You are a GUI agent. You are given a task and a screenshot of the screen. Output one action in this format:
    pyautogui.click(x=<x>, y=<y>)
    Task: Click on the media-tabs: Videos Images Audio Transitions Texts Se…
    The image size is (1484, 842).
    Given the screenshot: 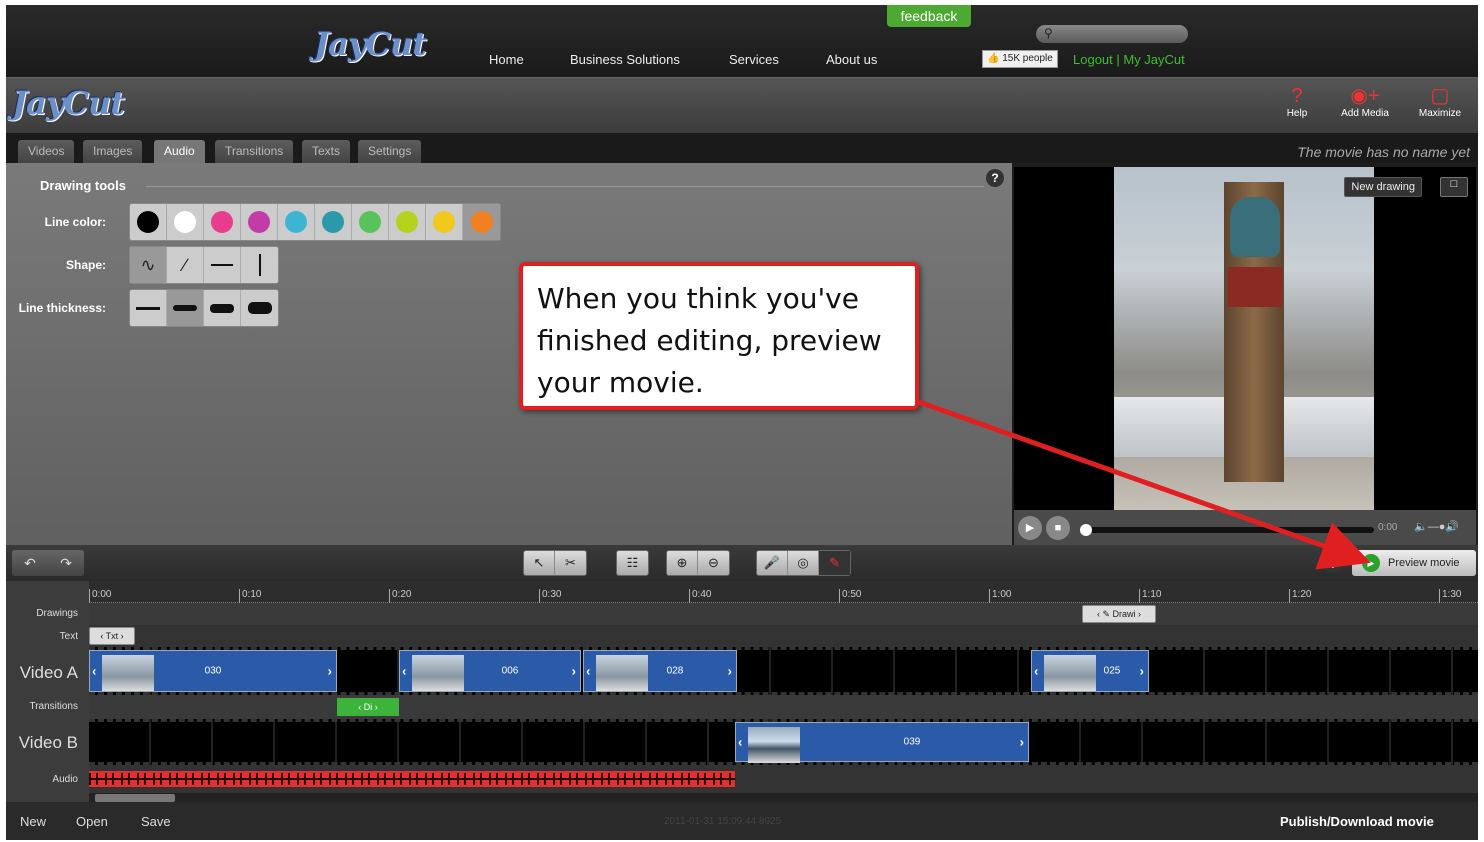 What is the action you would take?
    pyautogui.click(x=742, y=148)
    